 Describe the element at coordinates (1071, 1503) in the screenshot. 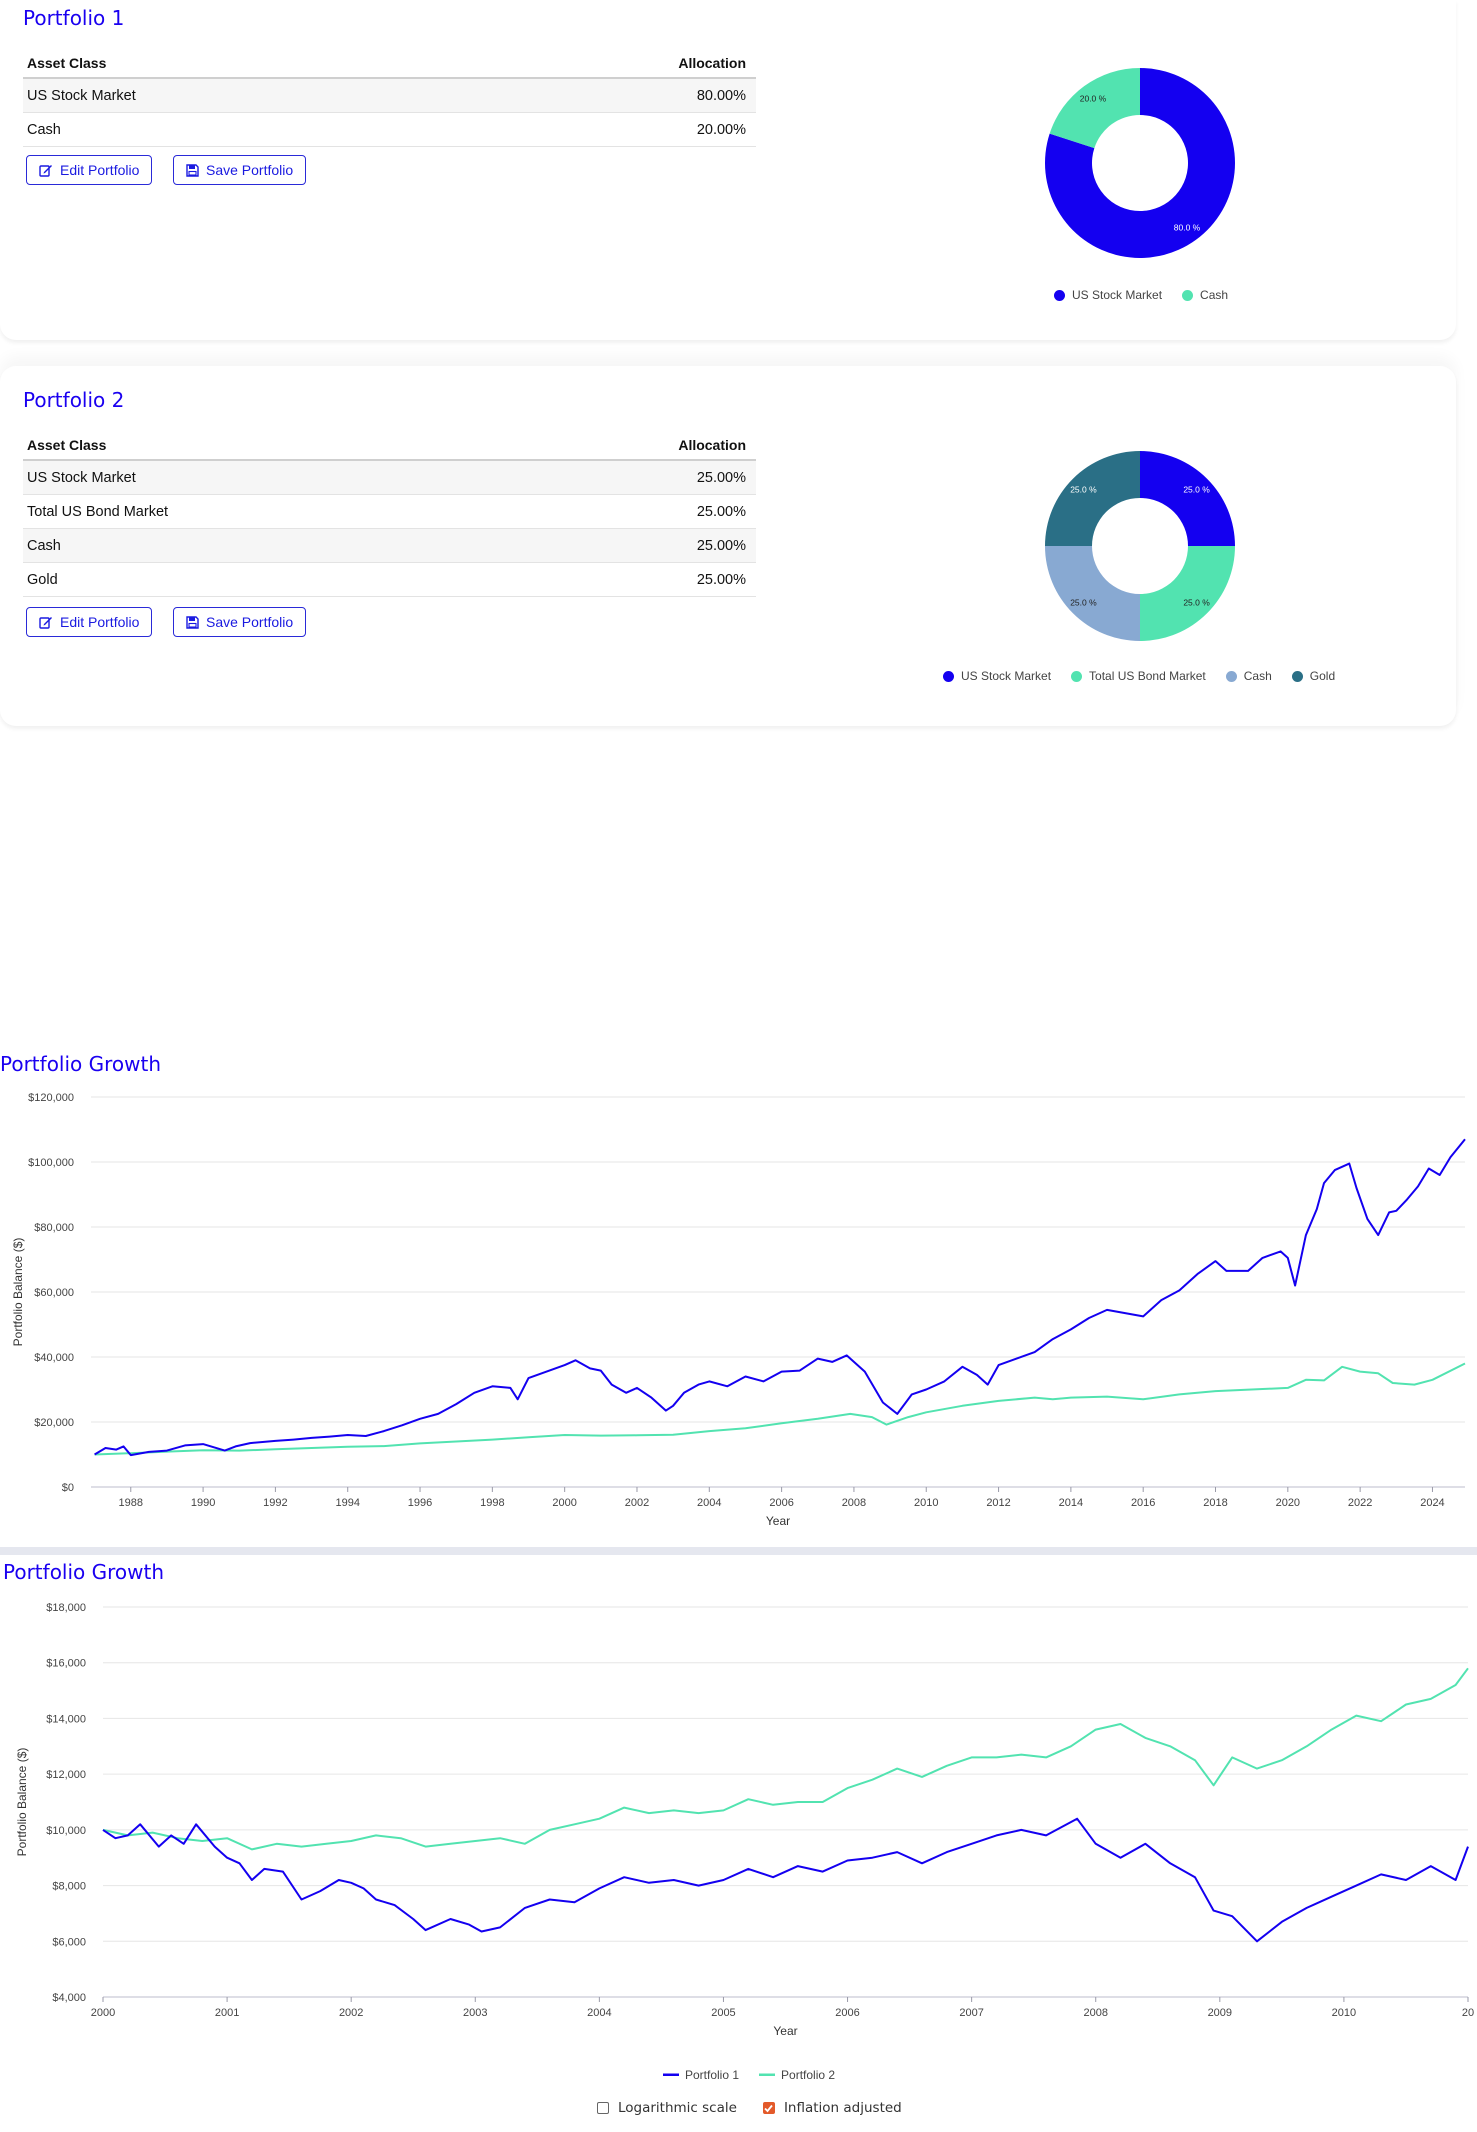

I see `x-tick-label: 2014` at that location.